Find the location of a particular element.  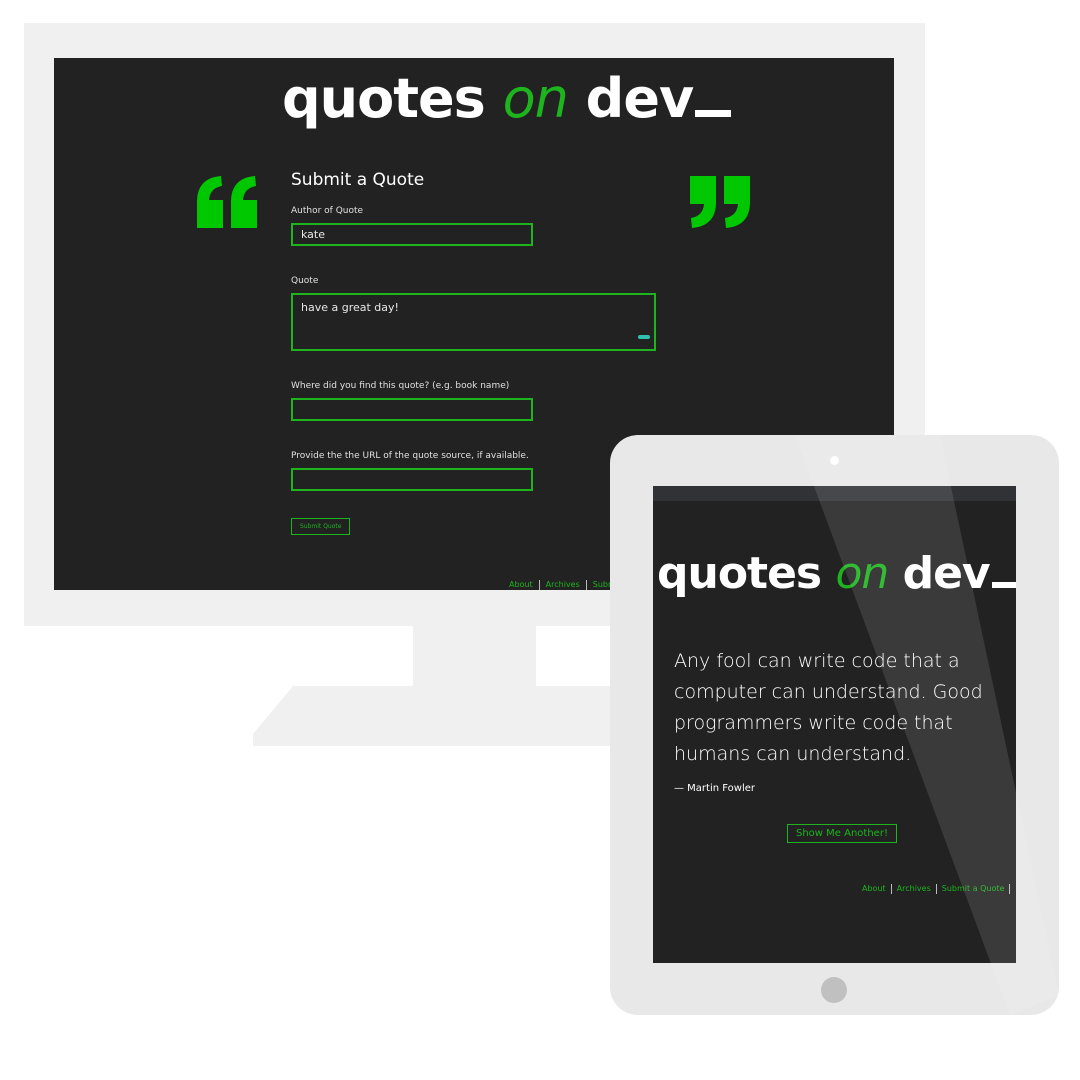

submit-quote-button: Submit Quote is located at coordinates (321, 526).